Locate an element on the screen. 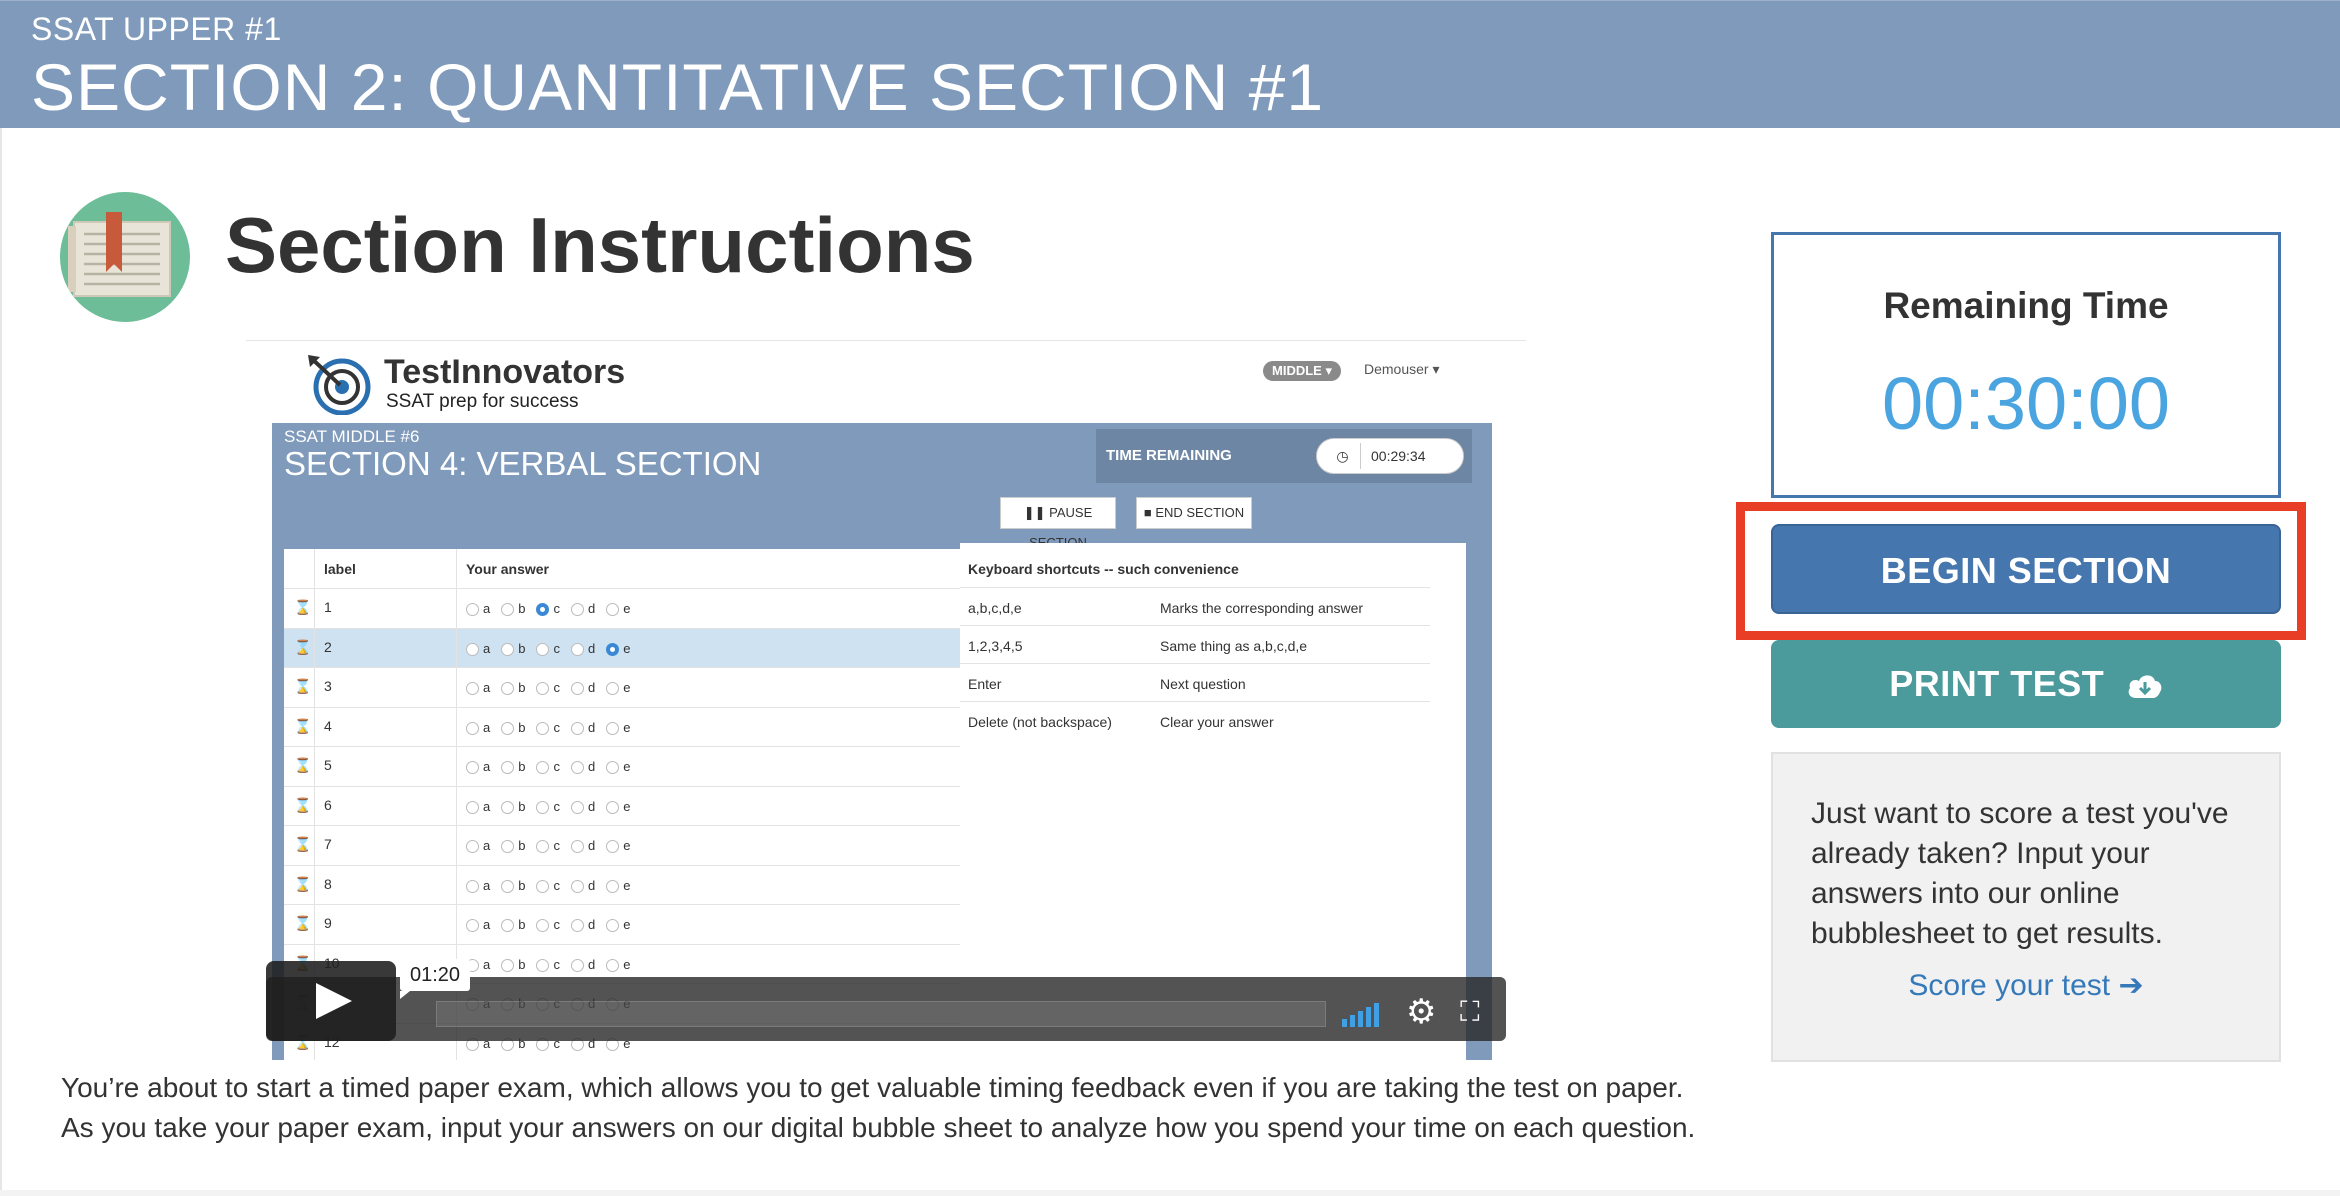 This screenshot has height=1196, width=2340. shortcut-row: Enter Next question is located at coordinates (1195, 682).